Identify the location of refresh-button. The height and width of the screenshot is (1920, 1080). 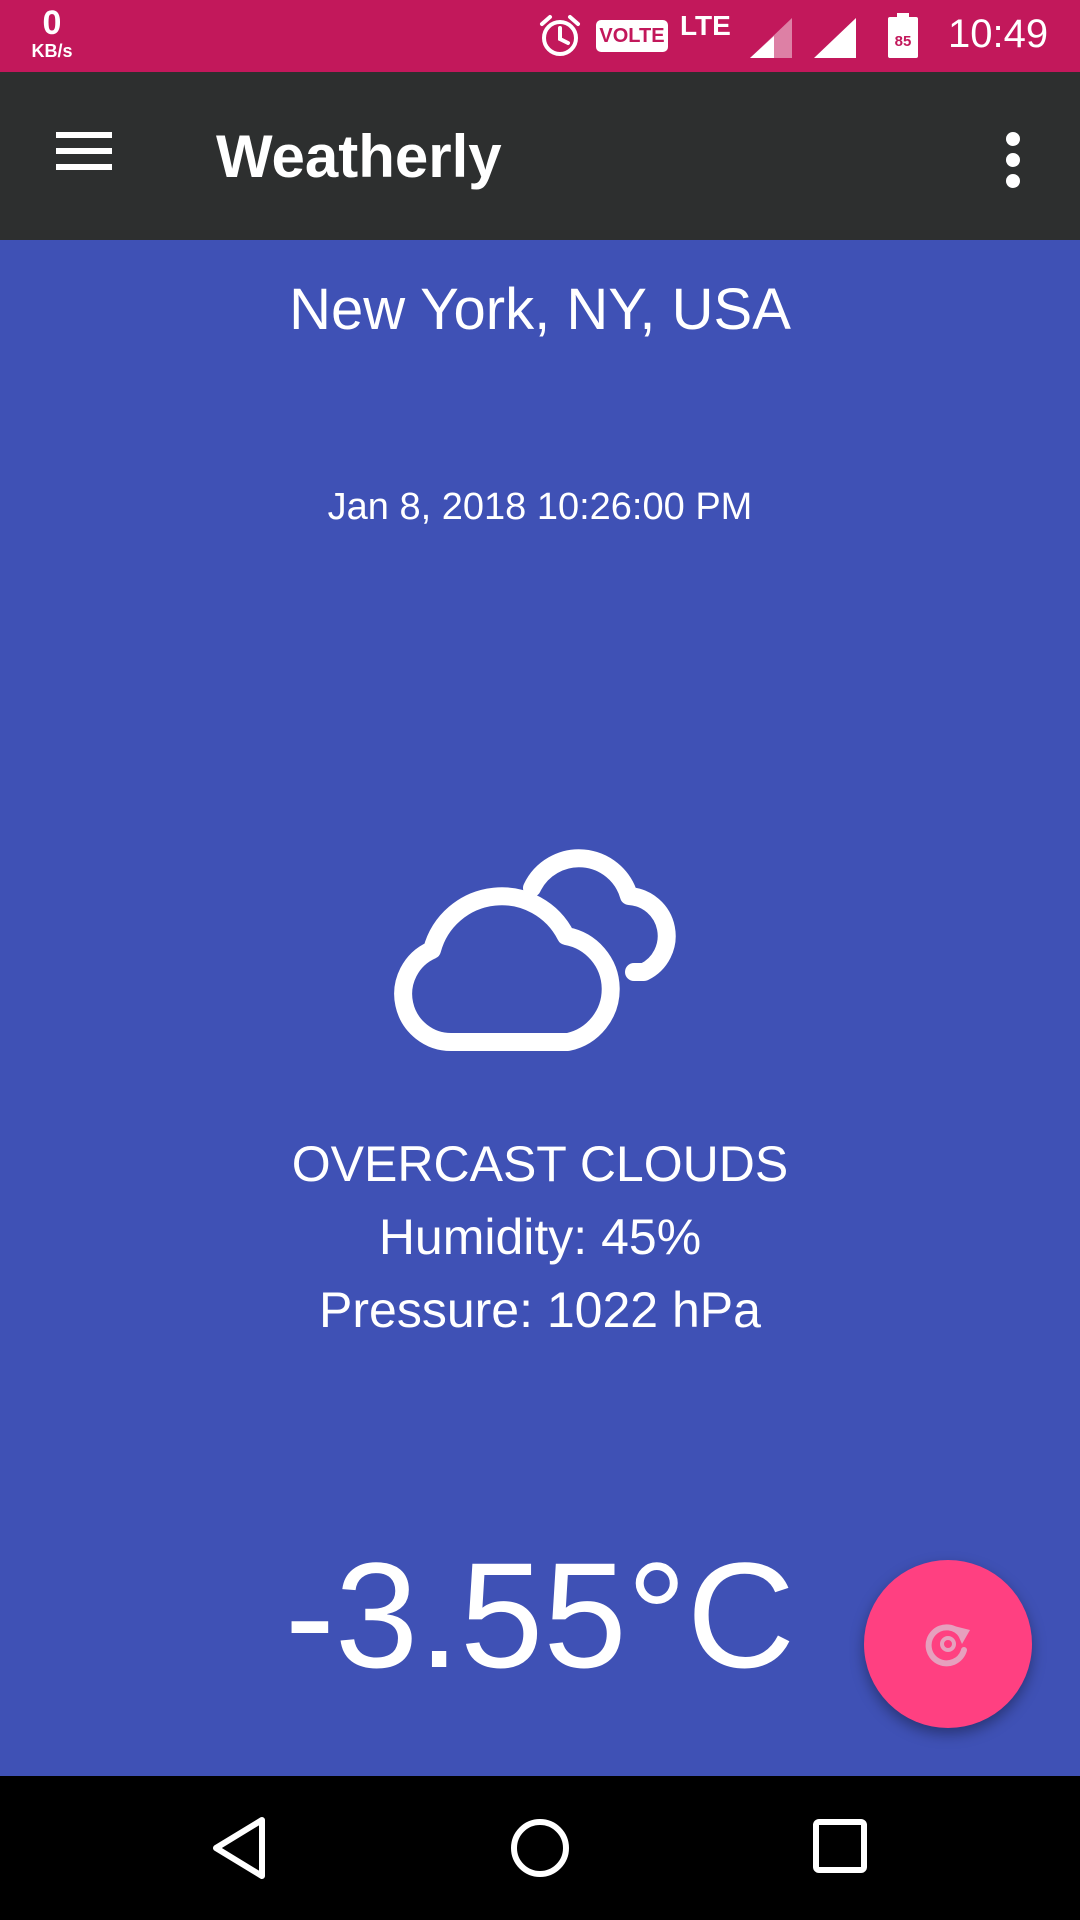
(948, 1644).